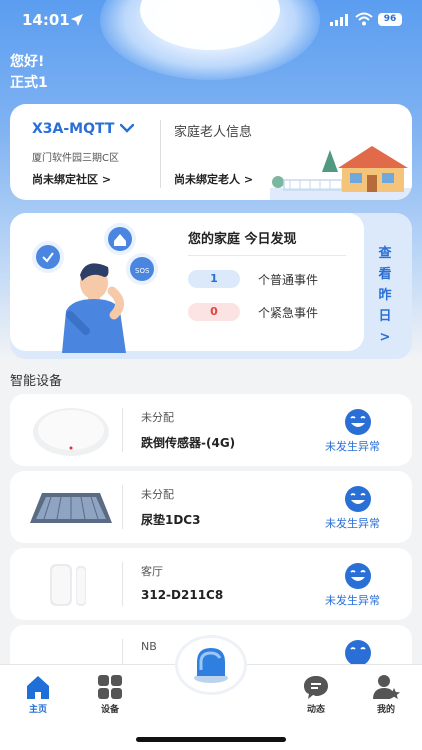  What do you see at coordinates (385, 337) in the screenshot?
I see `view-yesterday-arrow: >` at bounding box center [385, 337].